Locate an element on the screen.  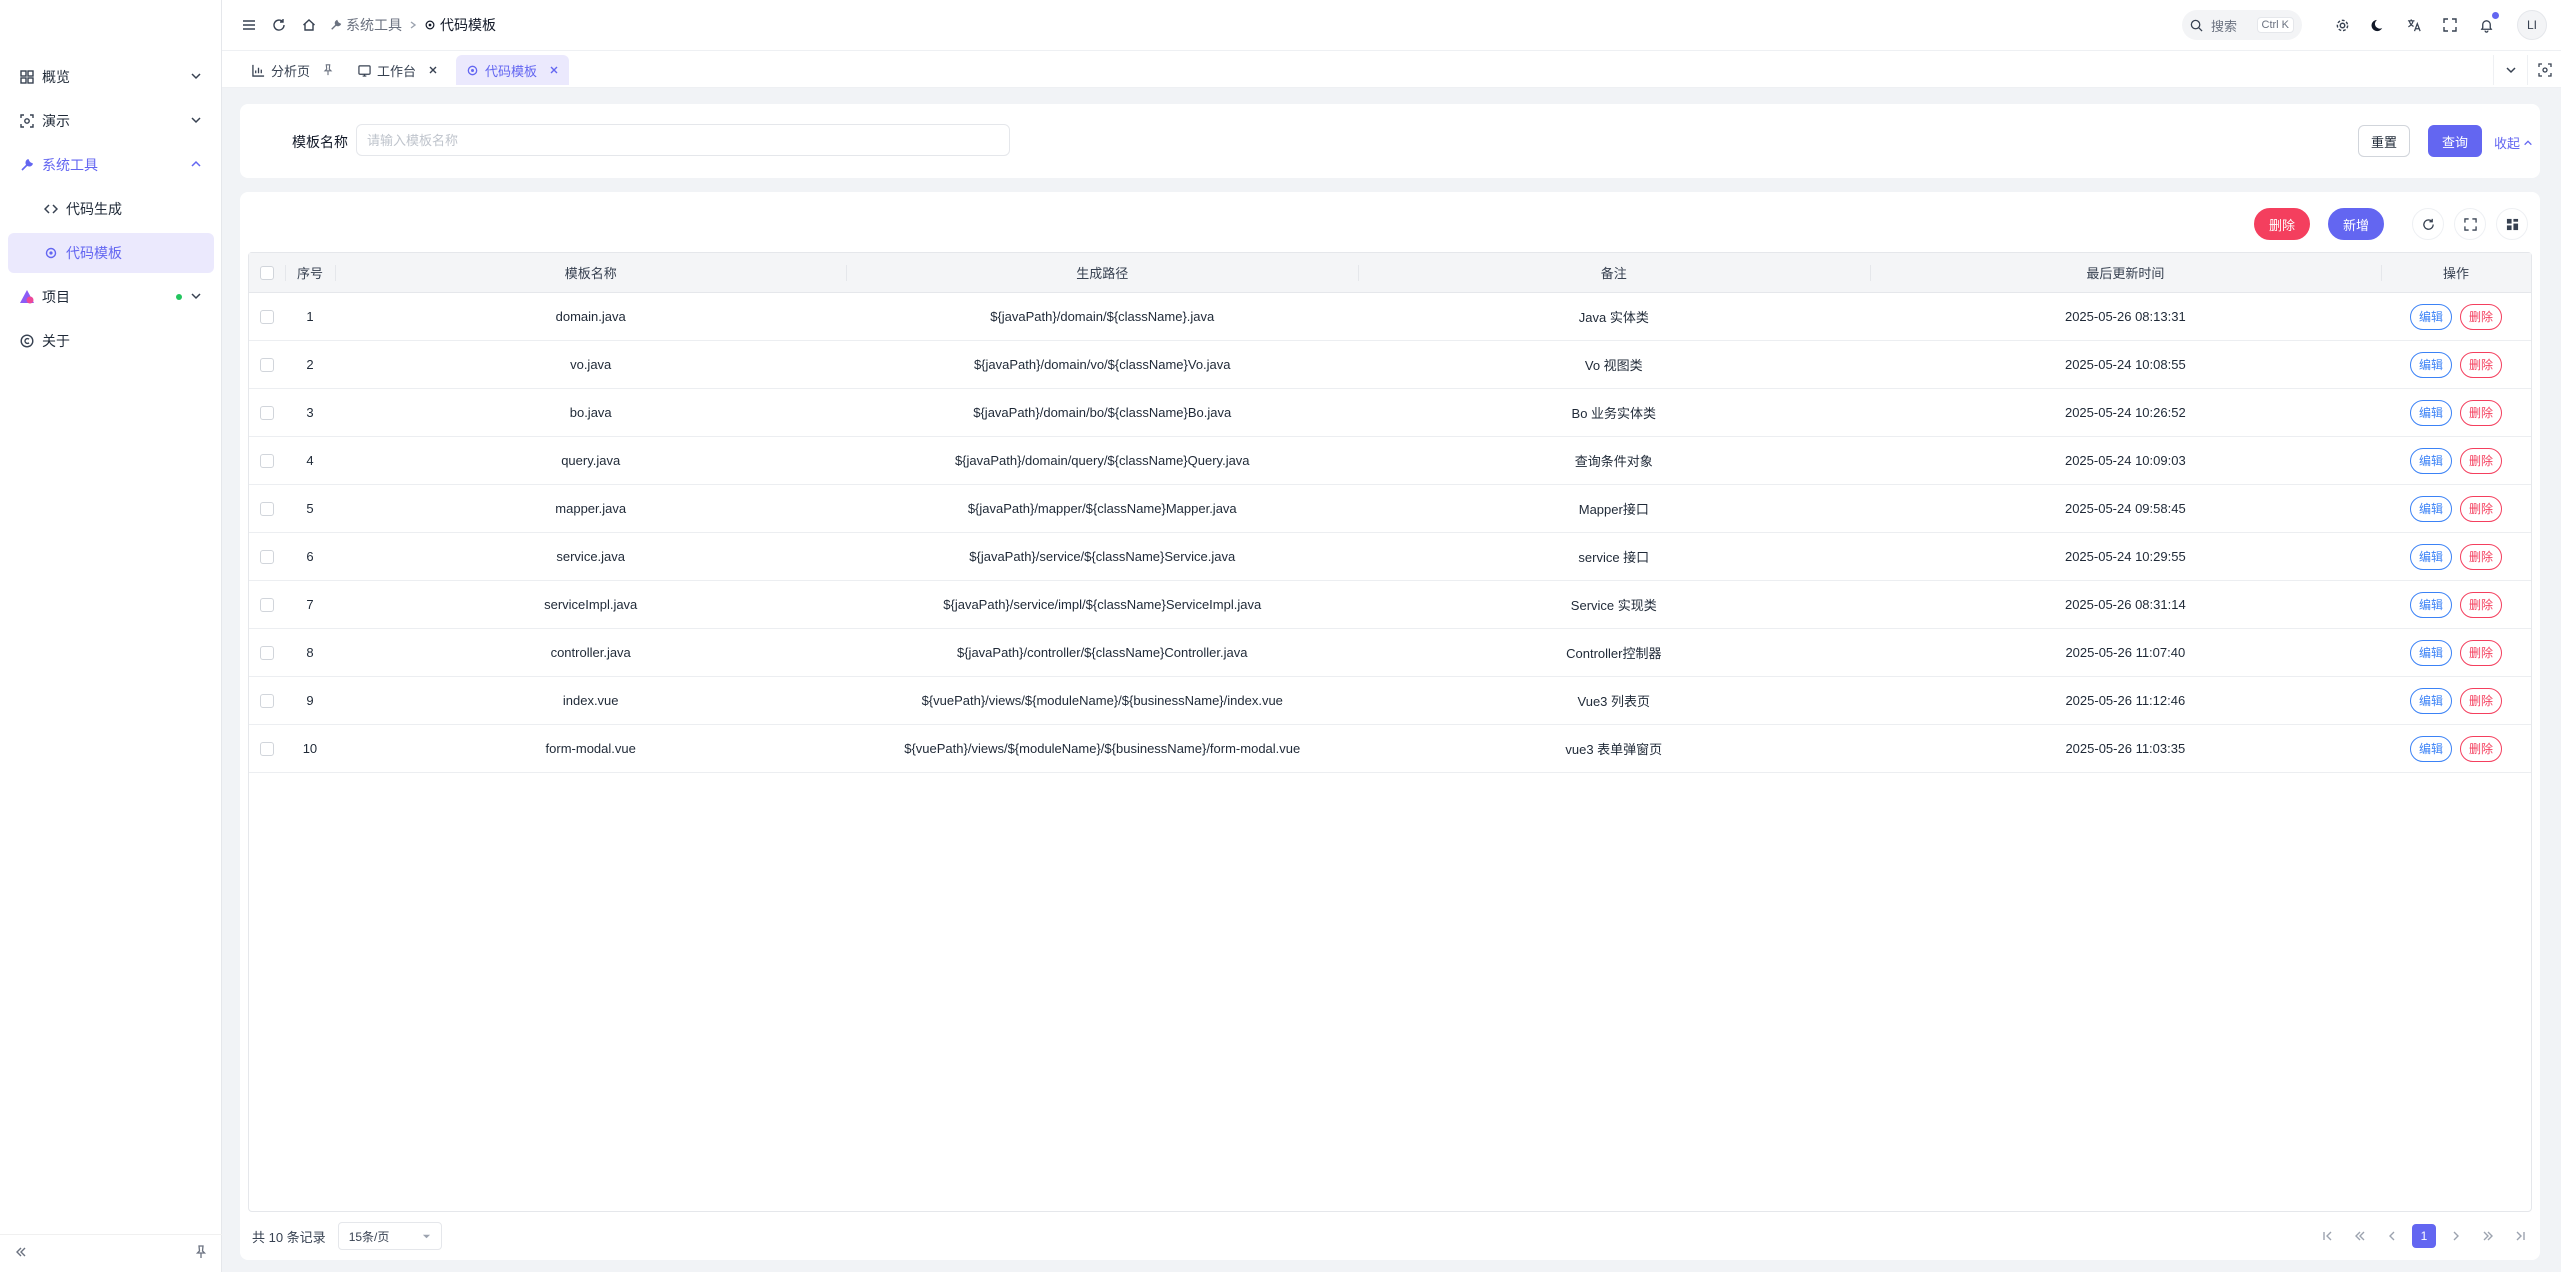
prev-group-icon is located at coordinates (2360, 1236).